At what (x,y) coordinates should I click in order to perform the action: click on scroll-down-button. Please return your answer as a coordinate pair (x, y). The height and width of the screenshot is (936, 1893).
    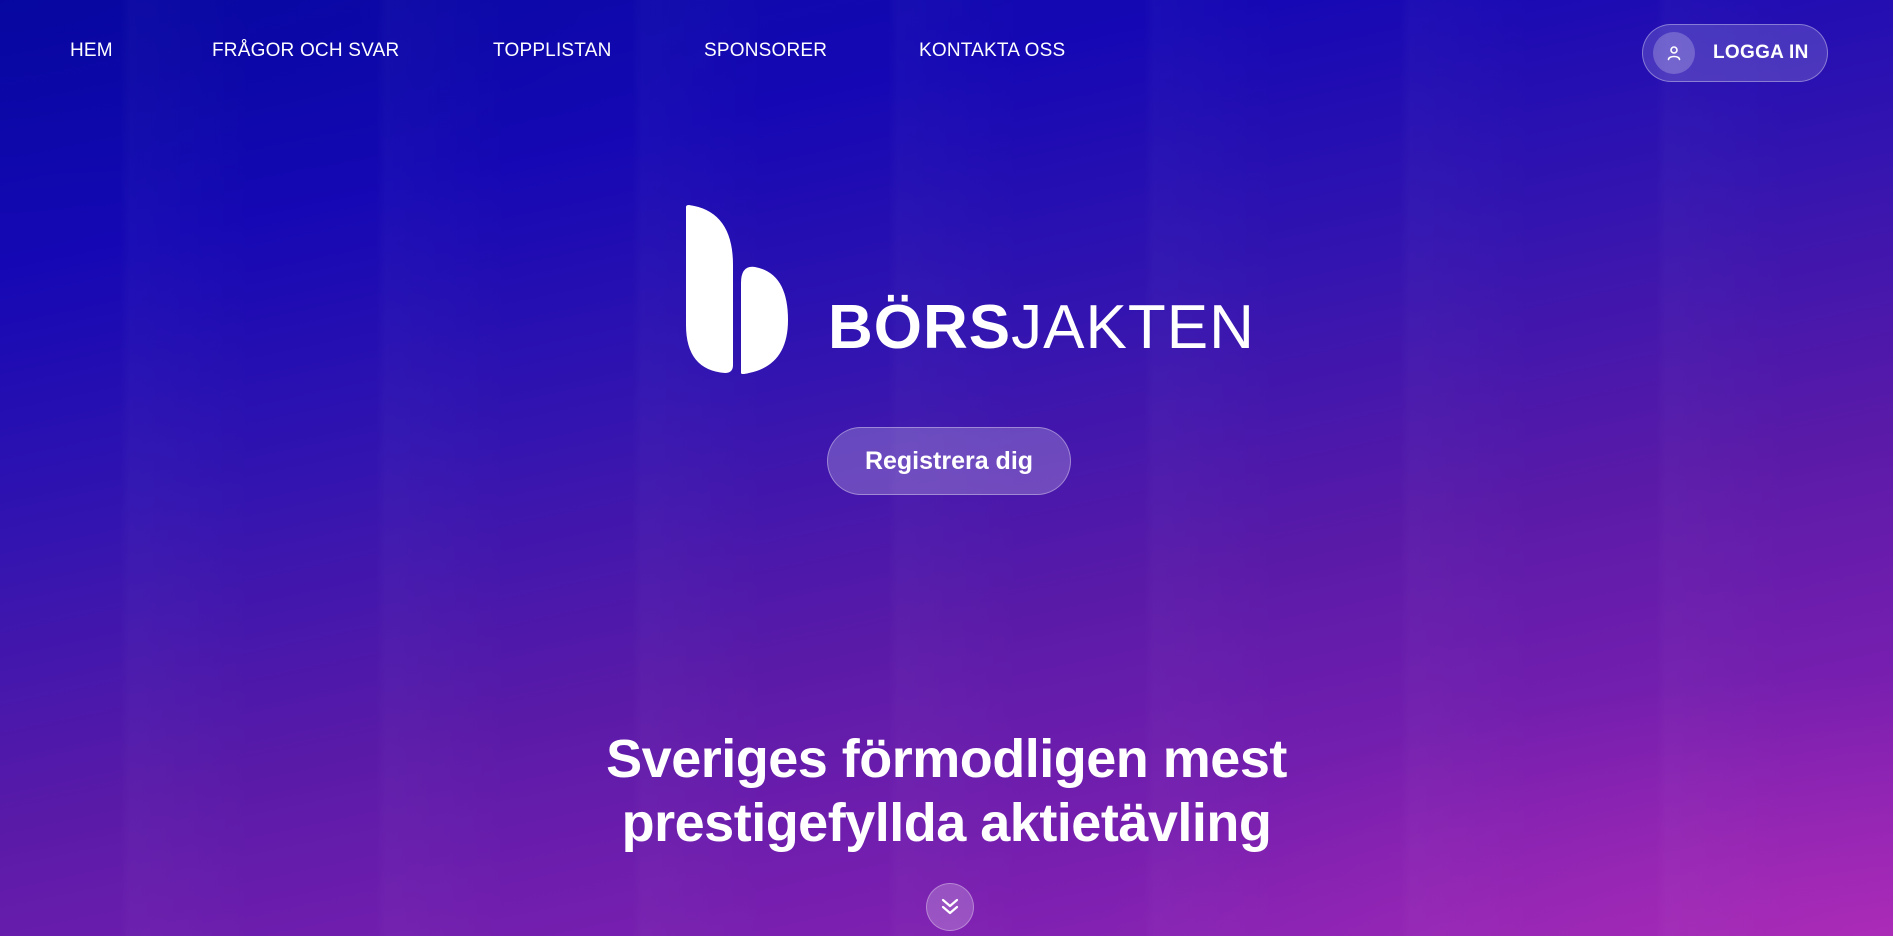
    Looking at the image, I should click on (950, 907).